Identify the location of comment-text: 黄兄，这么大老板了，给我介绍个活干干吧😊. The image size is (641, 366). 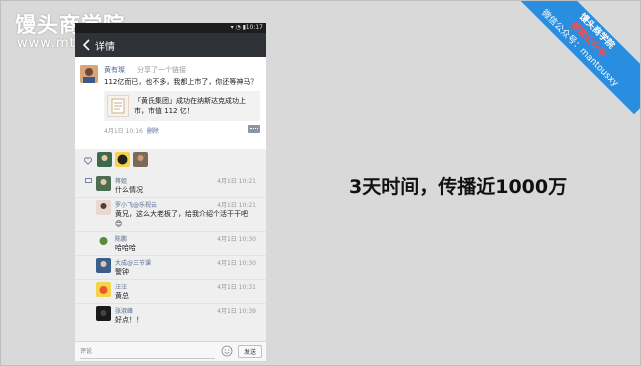
(181, 219).